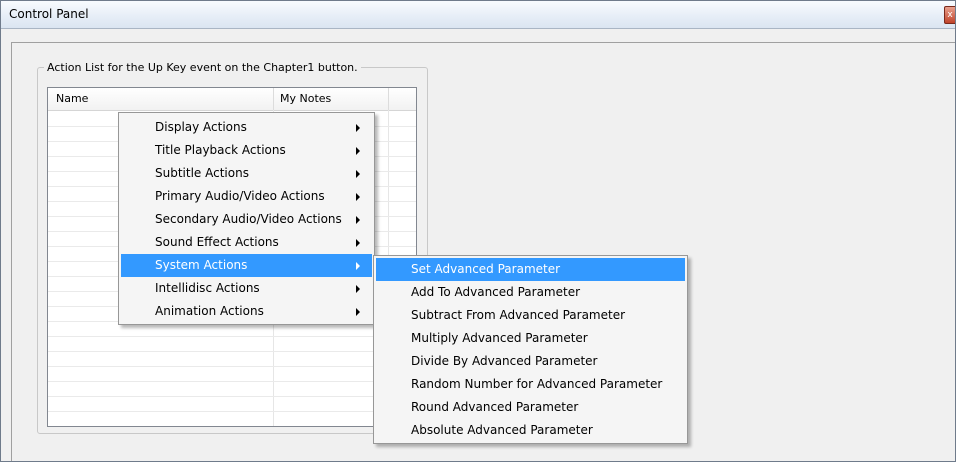 This screenshot has width=956, height=462. I want to click on column-header-name: Name, so click(72, 98).